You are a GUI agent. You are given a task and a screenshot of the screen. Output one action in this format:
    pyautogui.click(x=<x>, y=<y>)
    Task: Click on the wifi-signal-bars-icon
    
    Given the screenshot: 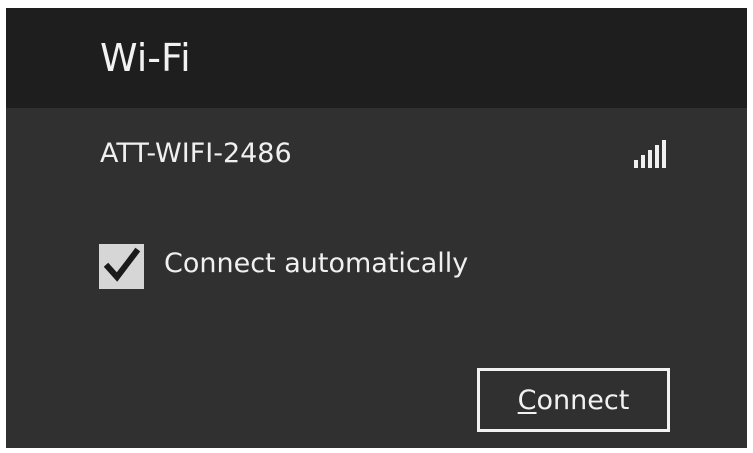 What is the action you would take?
    pyautogui.click(x=651, y=152)
    